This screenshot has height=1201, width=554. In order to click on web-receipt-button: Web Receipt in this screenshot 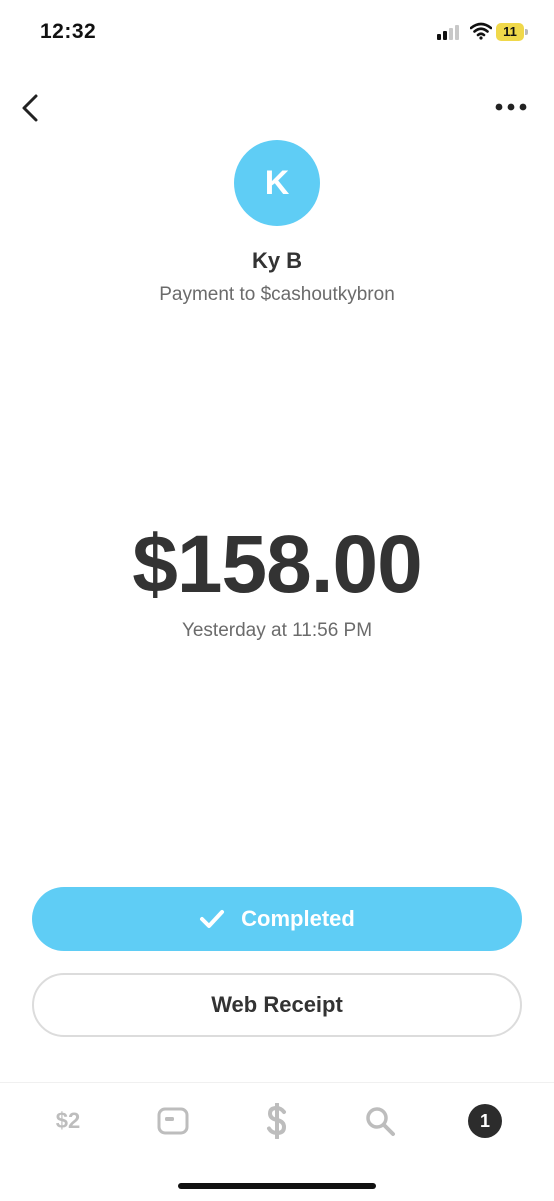, I will do `click(277, 1005)`.